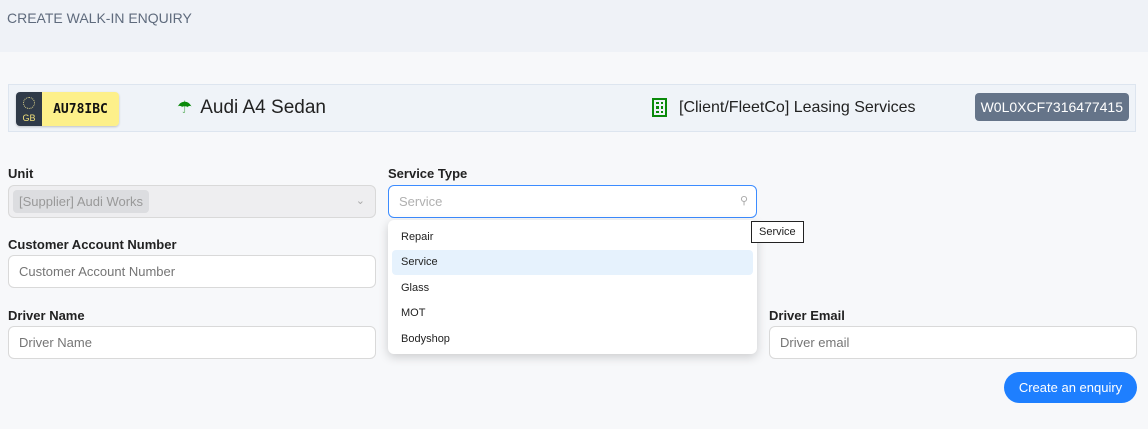 This screenshot has width=1148, height=429. Describe the element at coordinates (743, 201) in the screenshot. I see `search-icon: ⚲` at that location.